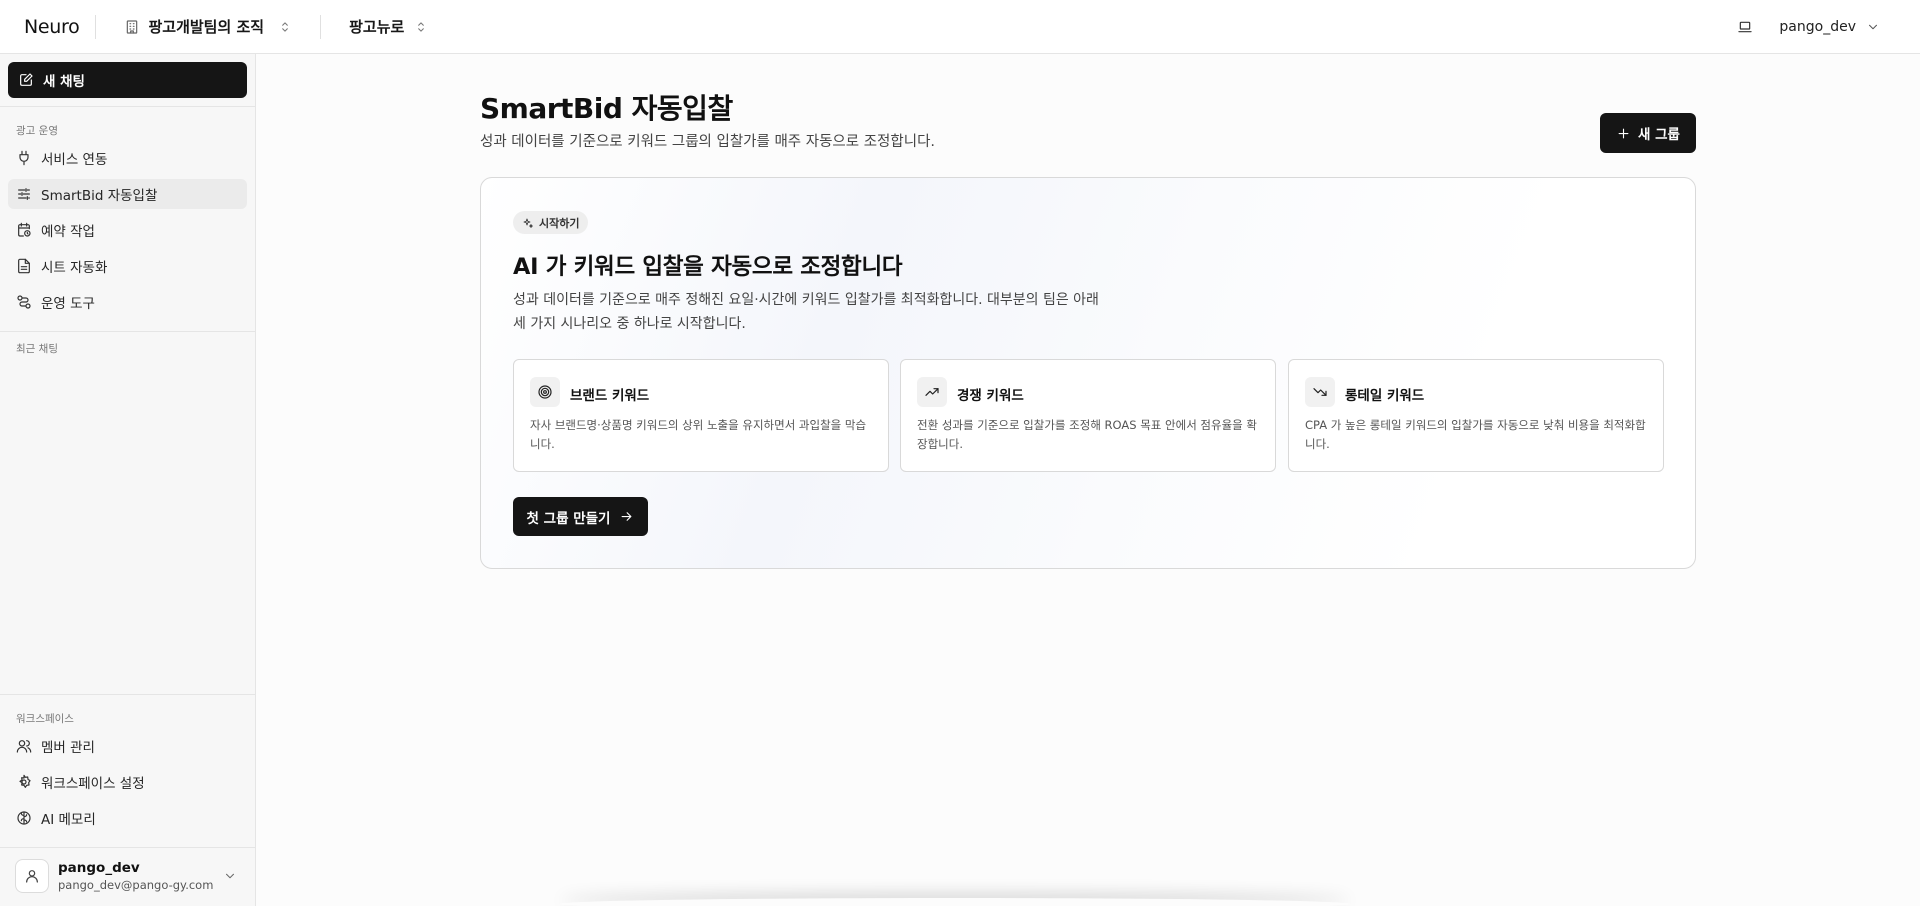 The image size is (1920, 906). I want to click on sidebar-item-label: 운영 도구, so click(68, 304).